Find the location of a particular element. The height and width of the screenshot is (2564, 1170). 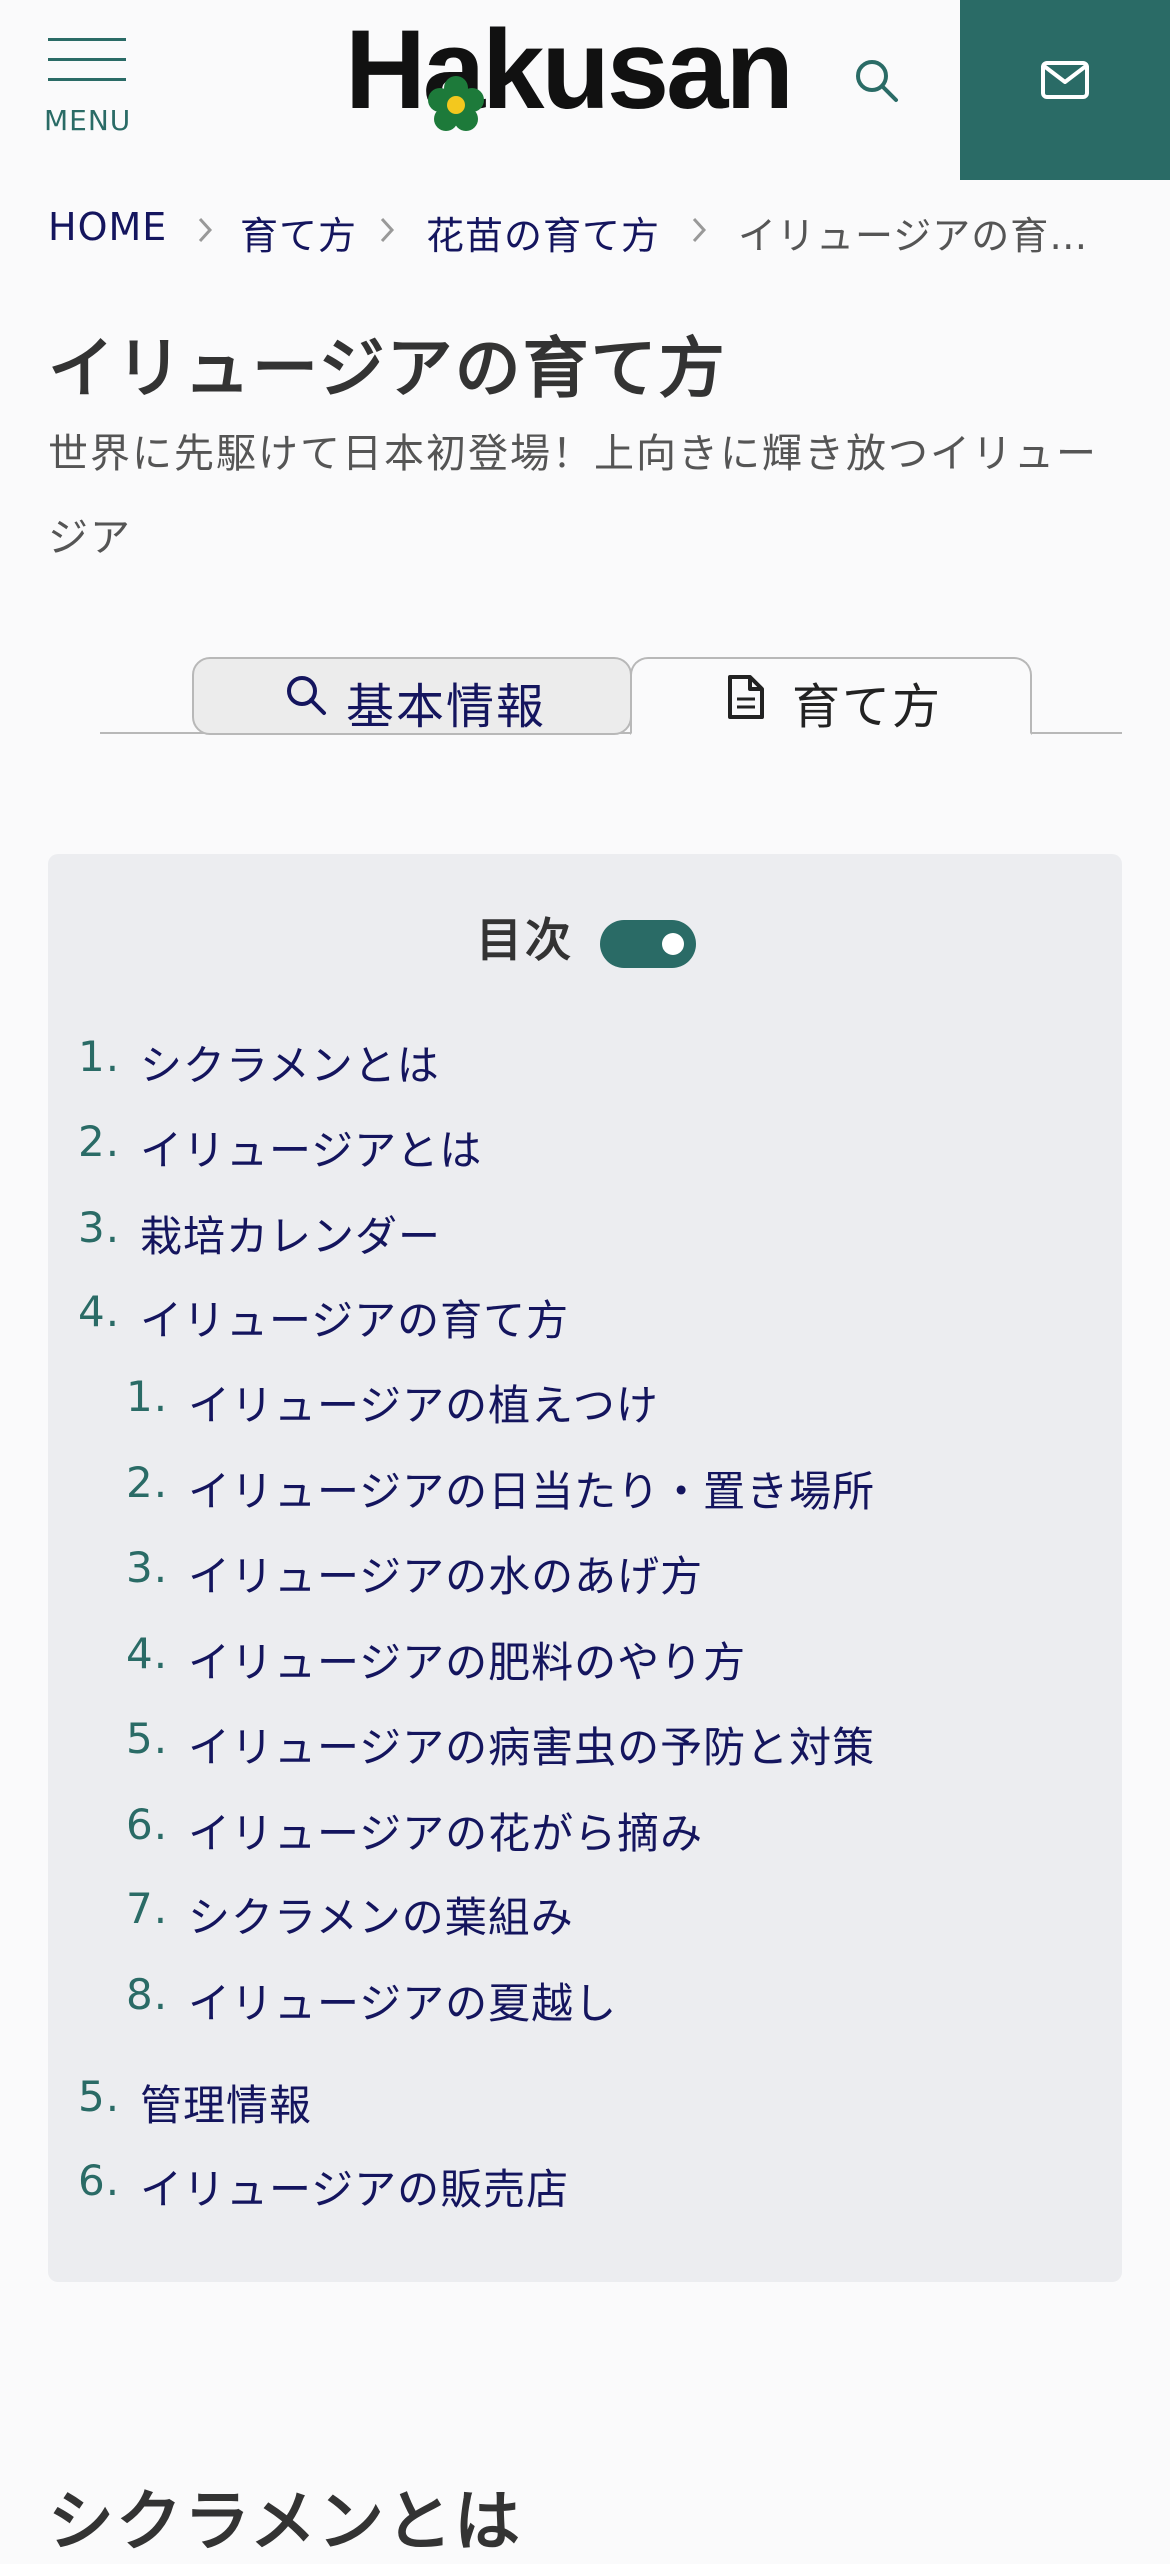

section-heading: シクラメンとは is located at coordinates (285, 2521).